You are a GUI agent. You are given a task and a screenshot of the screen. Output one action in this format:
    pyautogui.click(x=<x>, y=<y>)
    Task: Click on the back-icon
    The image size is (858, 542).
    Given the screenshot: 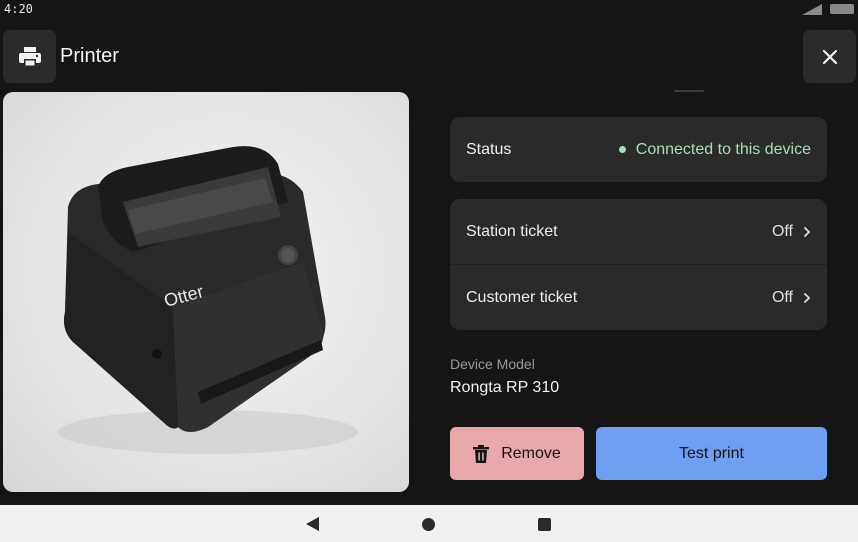 What is the action you would take?
    pyautogui.click(x=312, y=524)
    